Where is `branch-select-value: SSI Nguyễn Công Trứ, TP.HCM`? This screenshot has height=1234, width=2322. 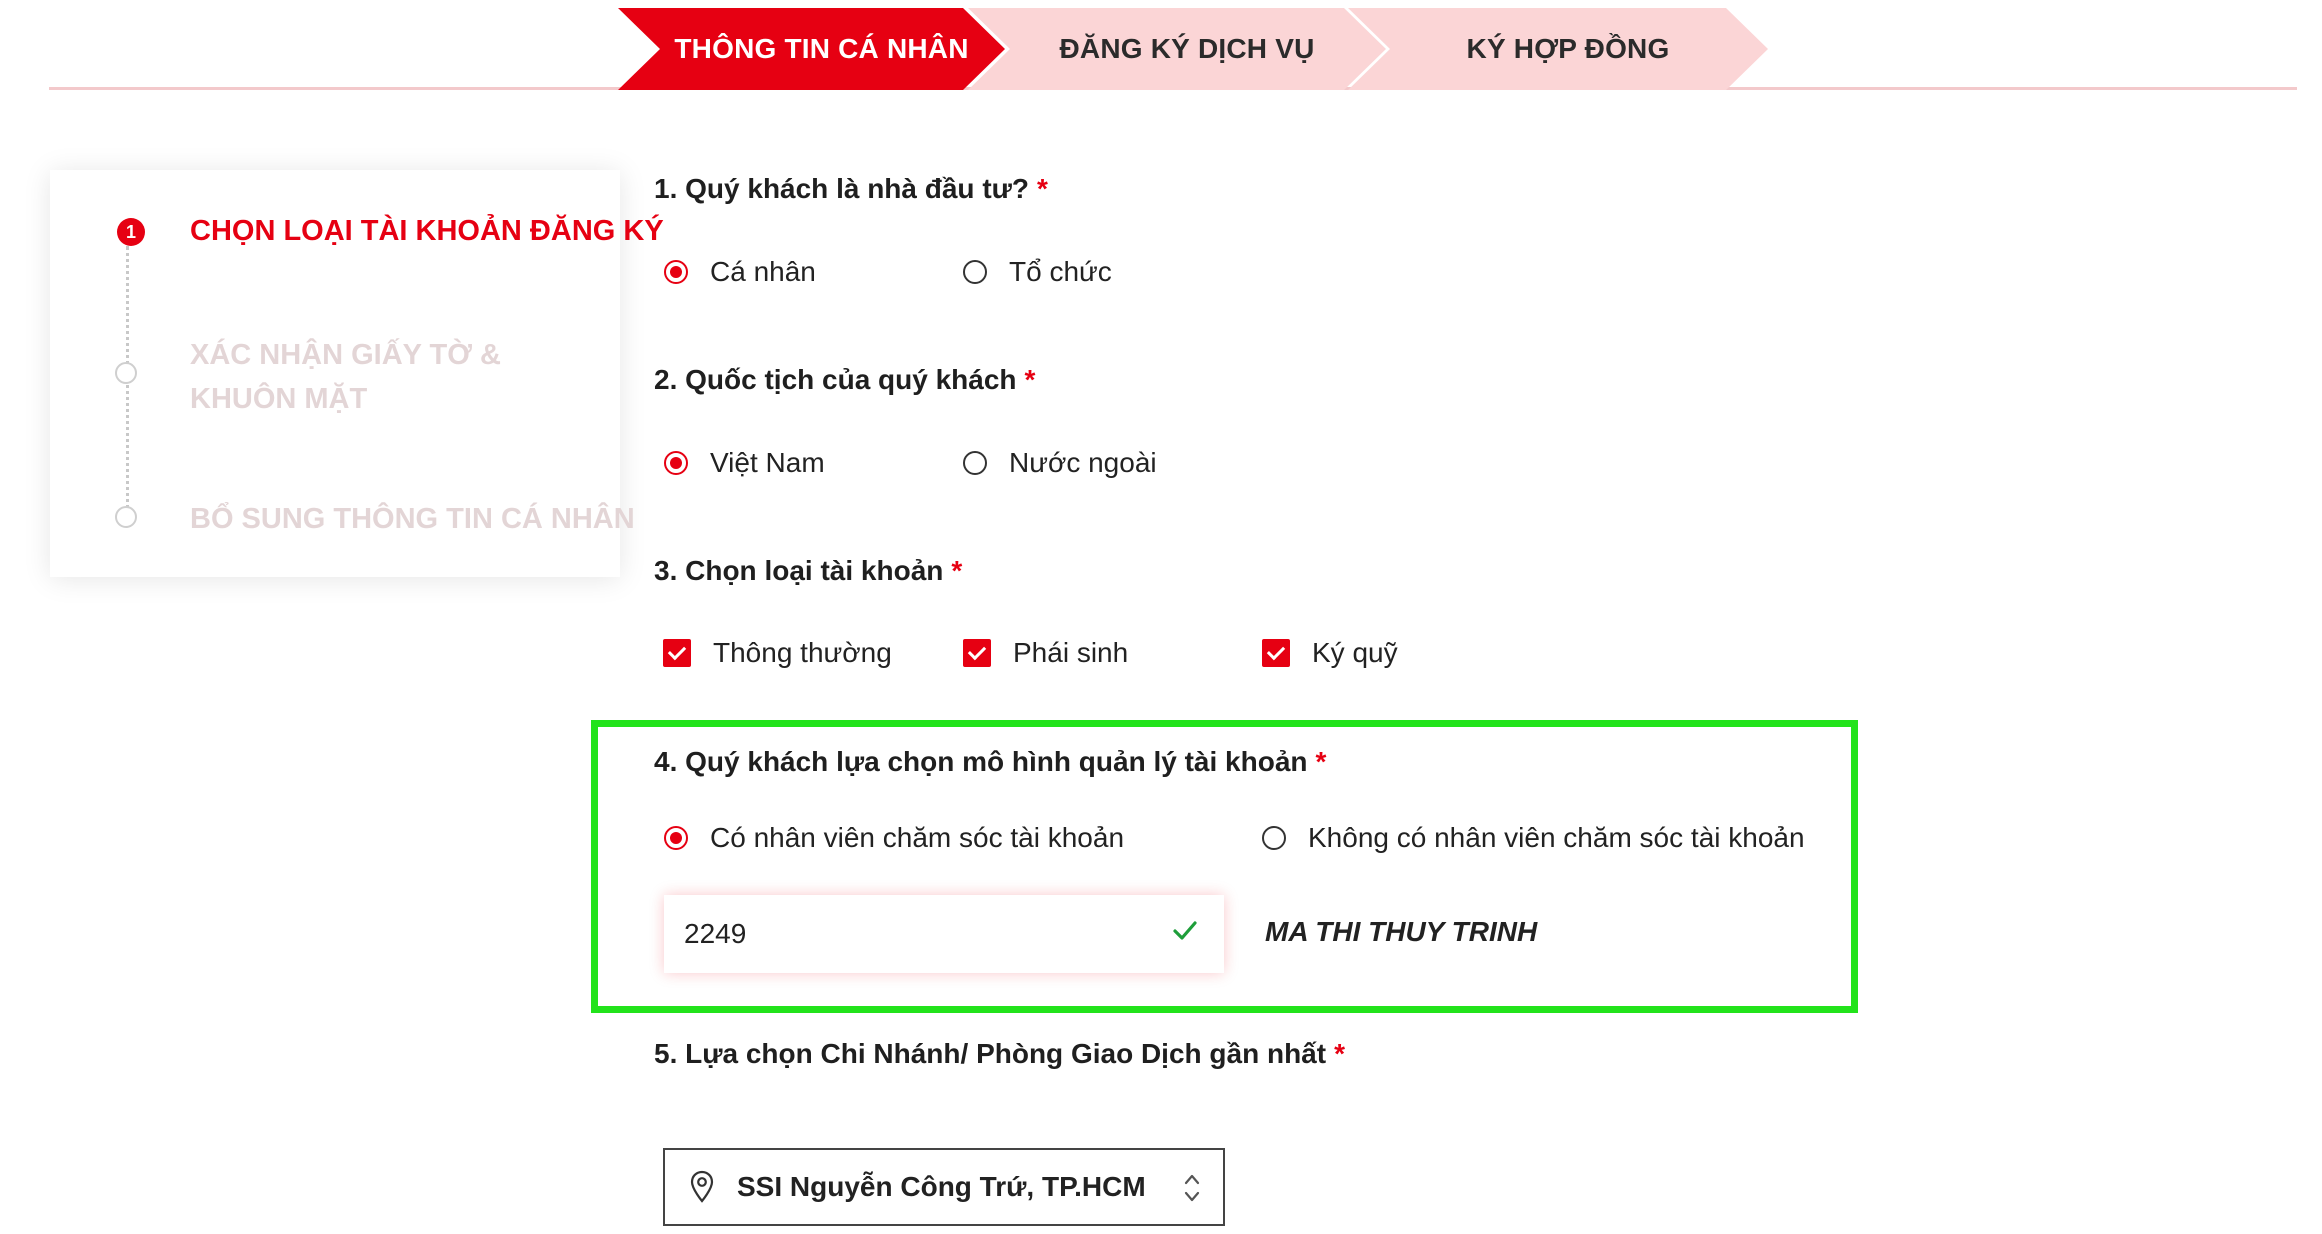 branch-select-value: SSI Nguyễn Công Trứ, TP.HCM is located at coordinates (941, 1186).